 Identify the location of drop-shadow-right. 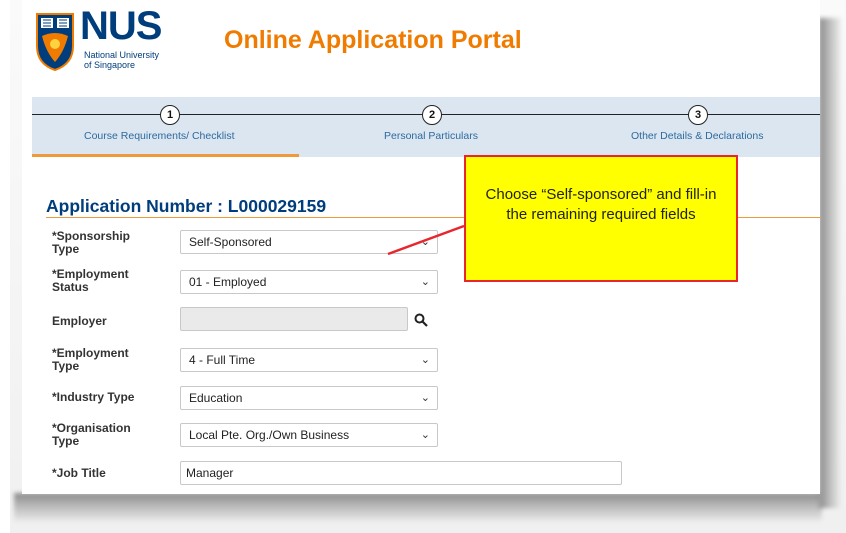
(830, 263).